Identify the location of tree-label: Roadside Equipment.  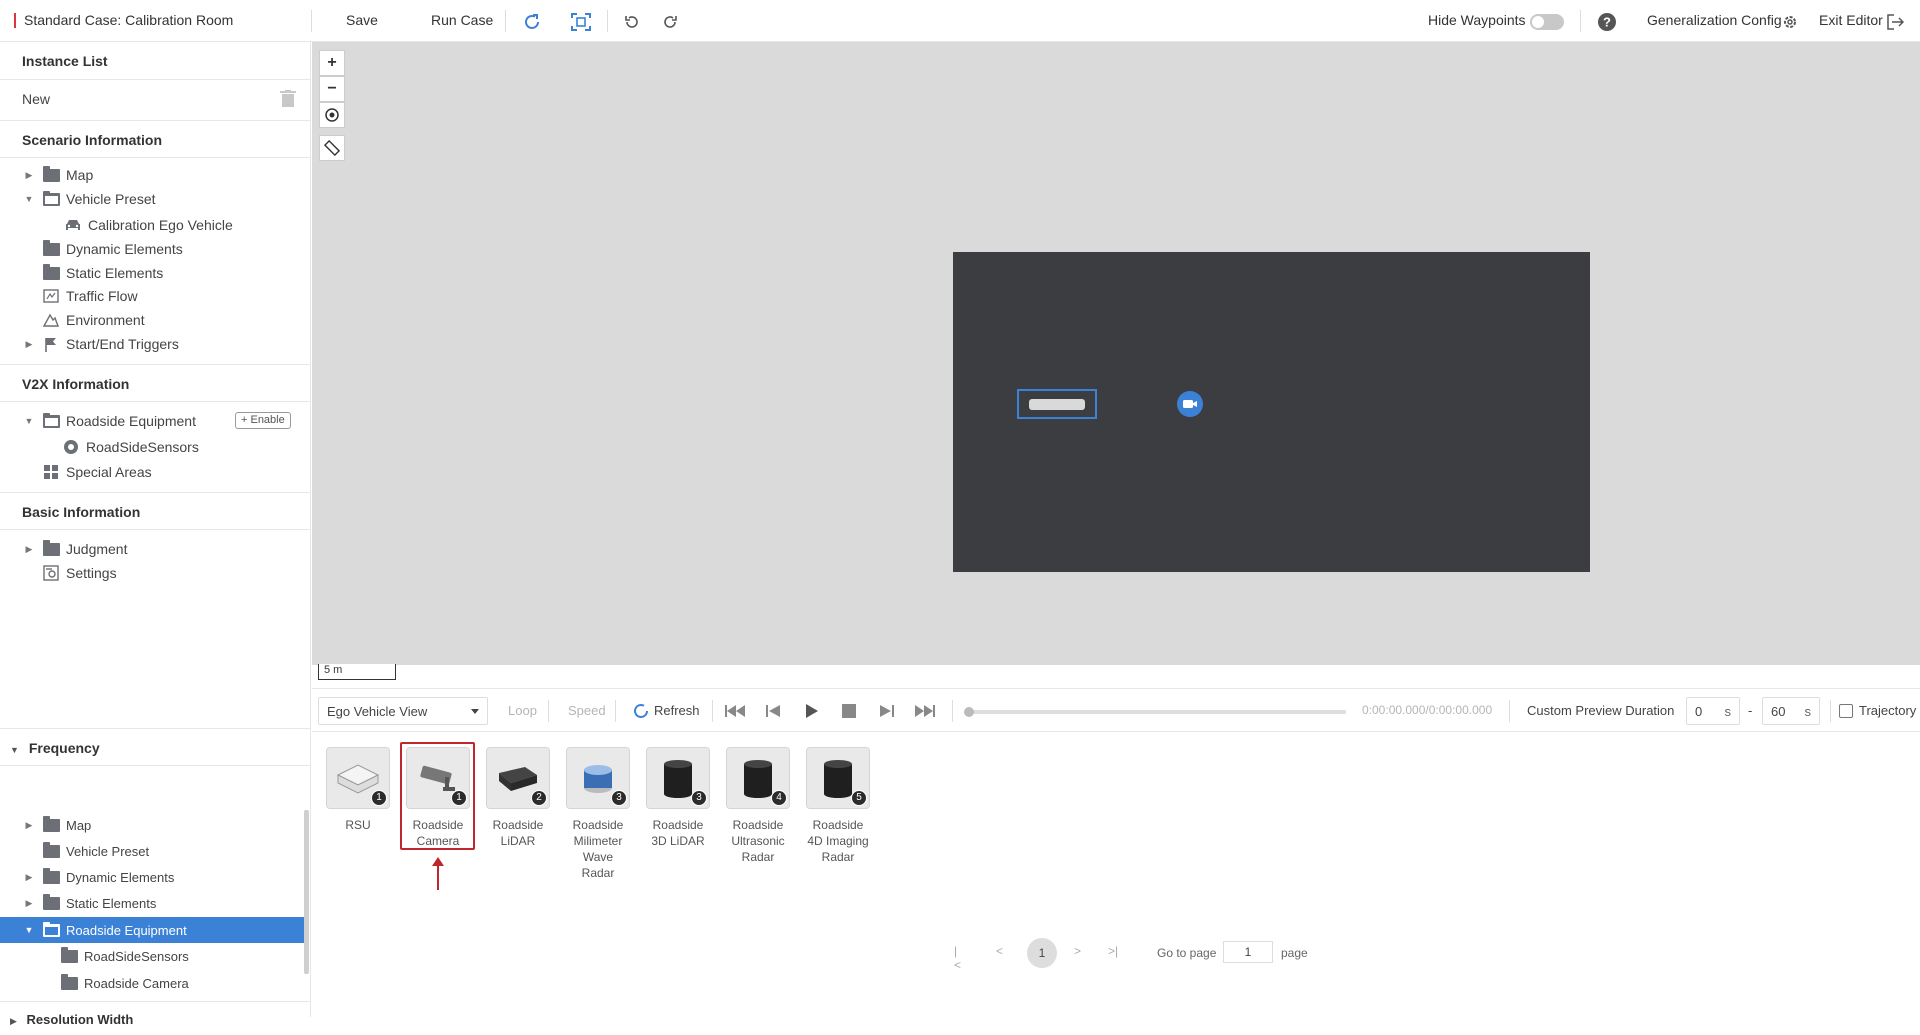
(126, 930).